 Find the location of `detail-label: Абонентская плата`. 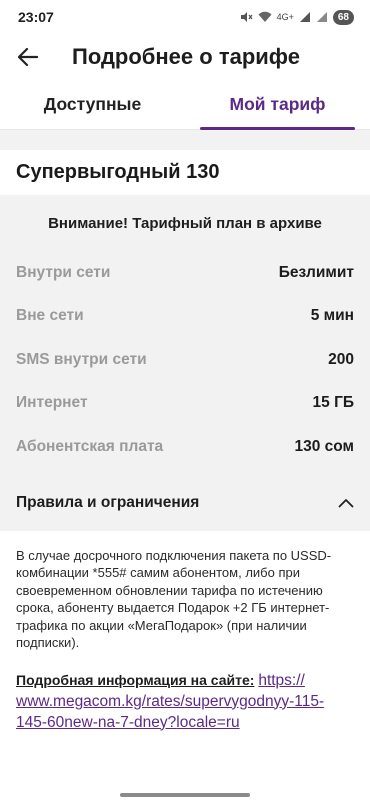

detail-label: Абонентская плата is located at coordinates (90, 446).